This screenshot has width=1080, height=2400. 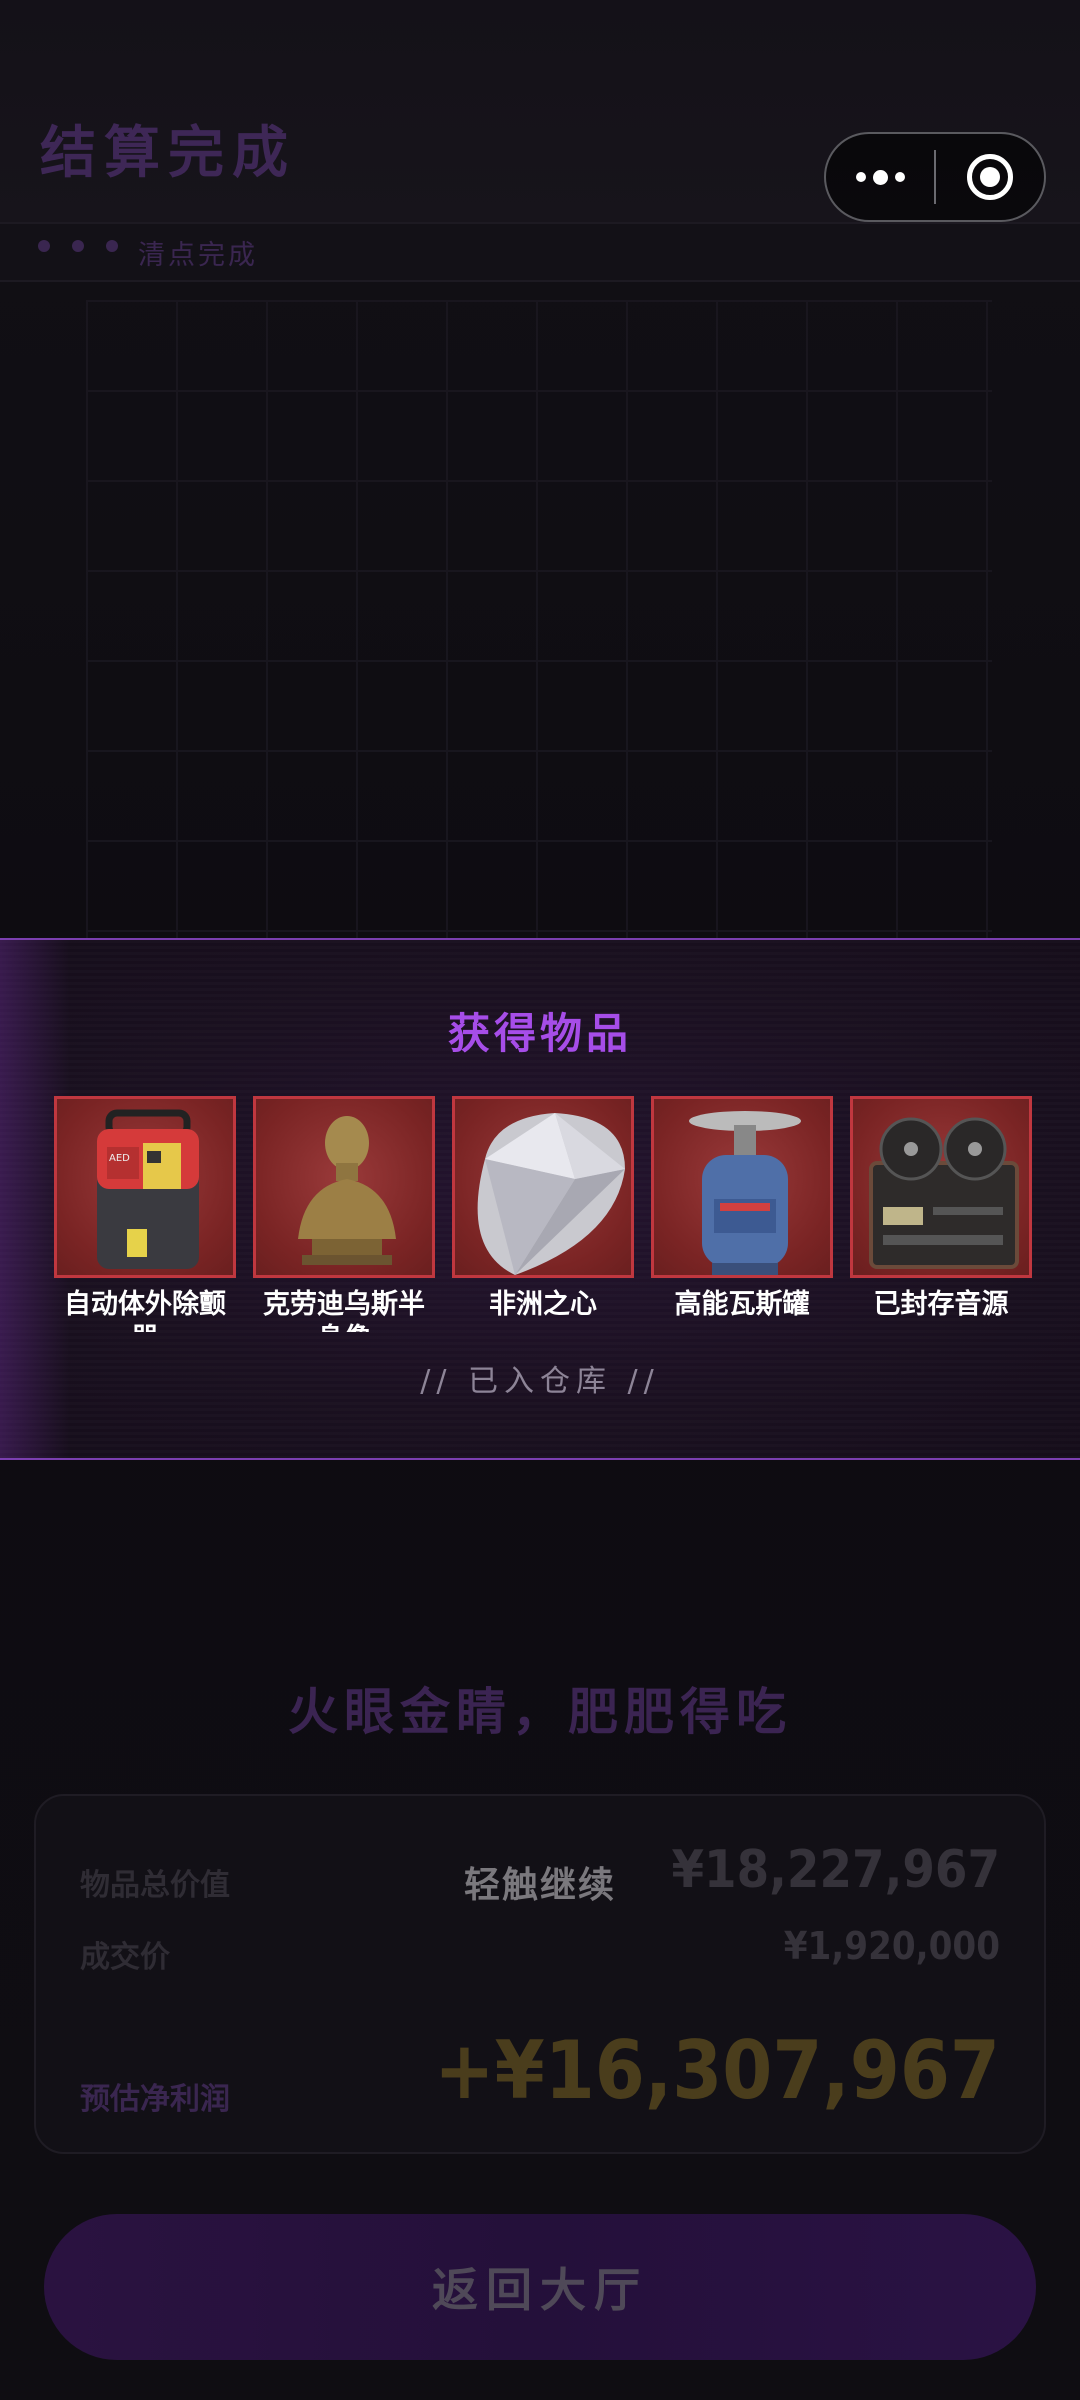 I want to click on bust-icon, so click(x=344, y=1187).